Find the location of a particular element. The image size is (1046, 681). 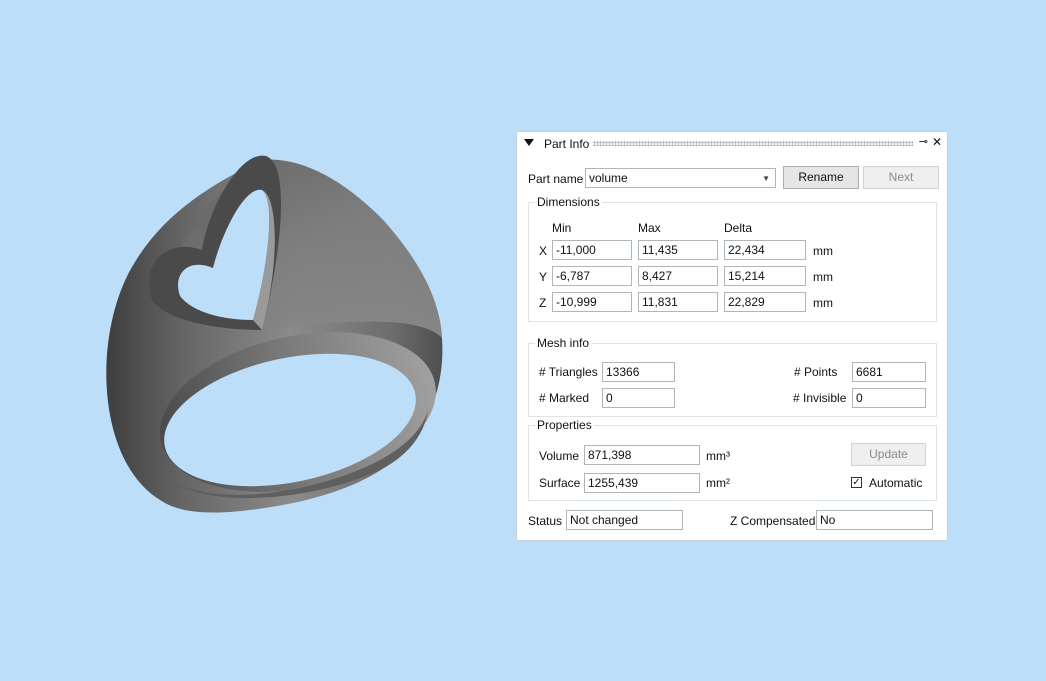

pin-icon: ⊸ is located at coordinates (923, 142).